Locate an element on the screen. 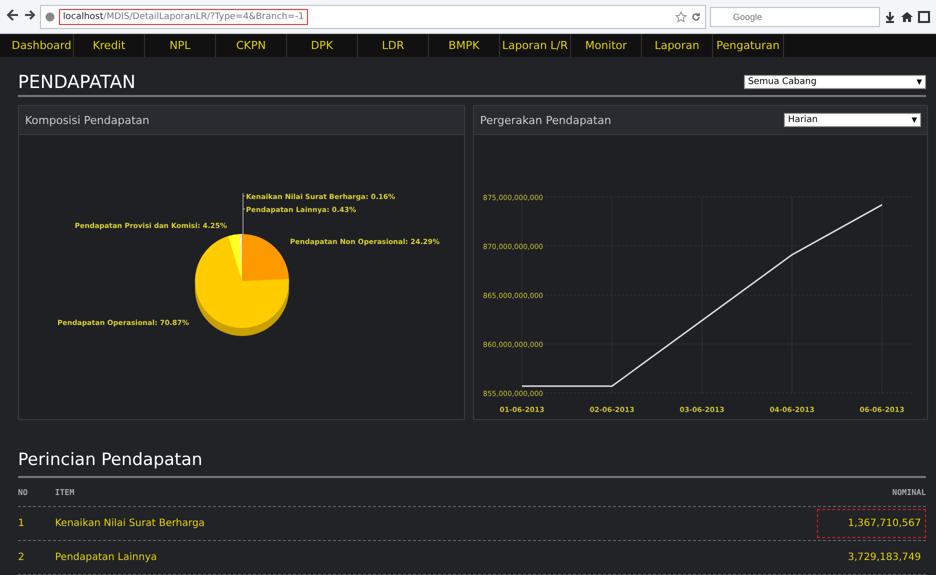  table-cell-text: 2 is located at coordinates (22, 557).